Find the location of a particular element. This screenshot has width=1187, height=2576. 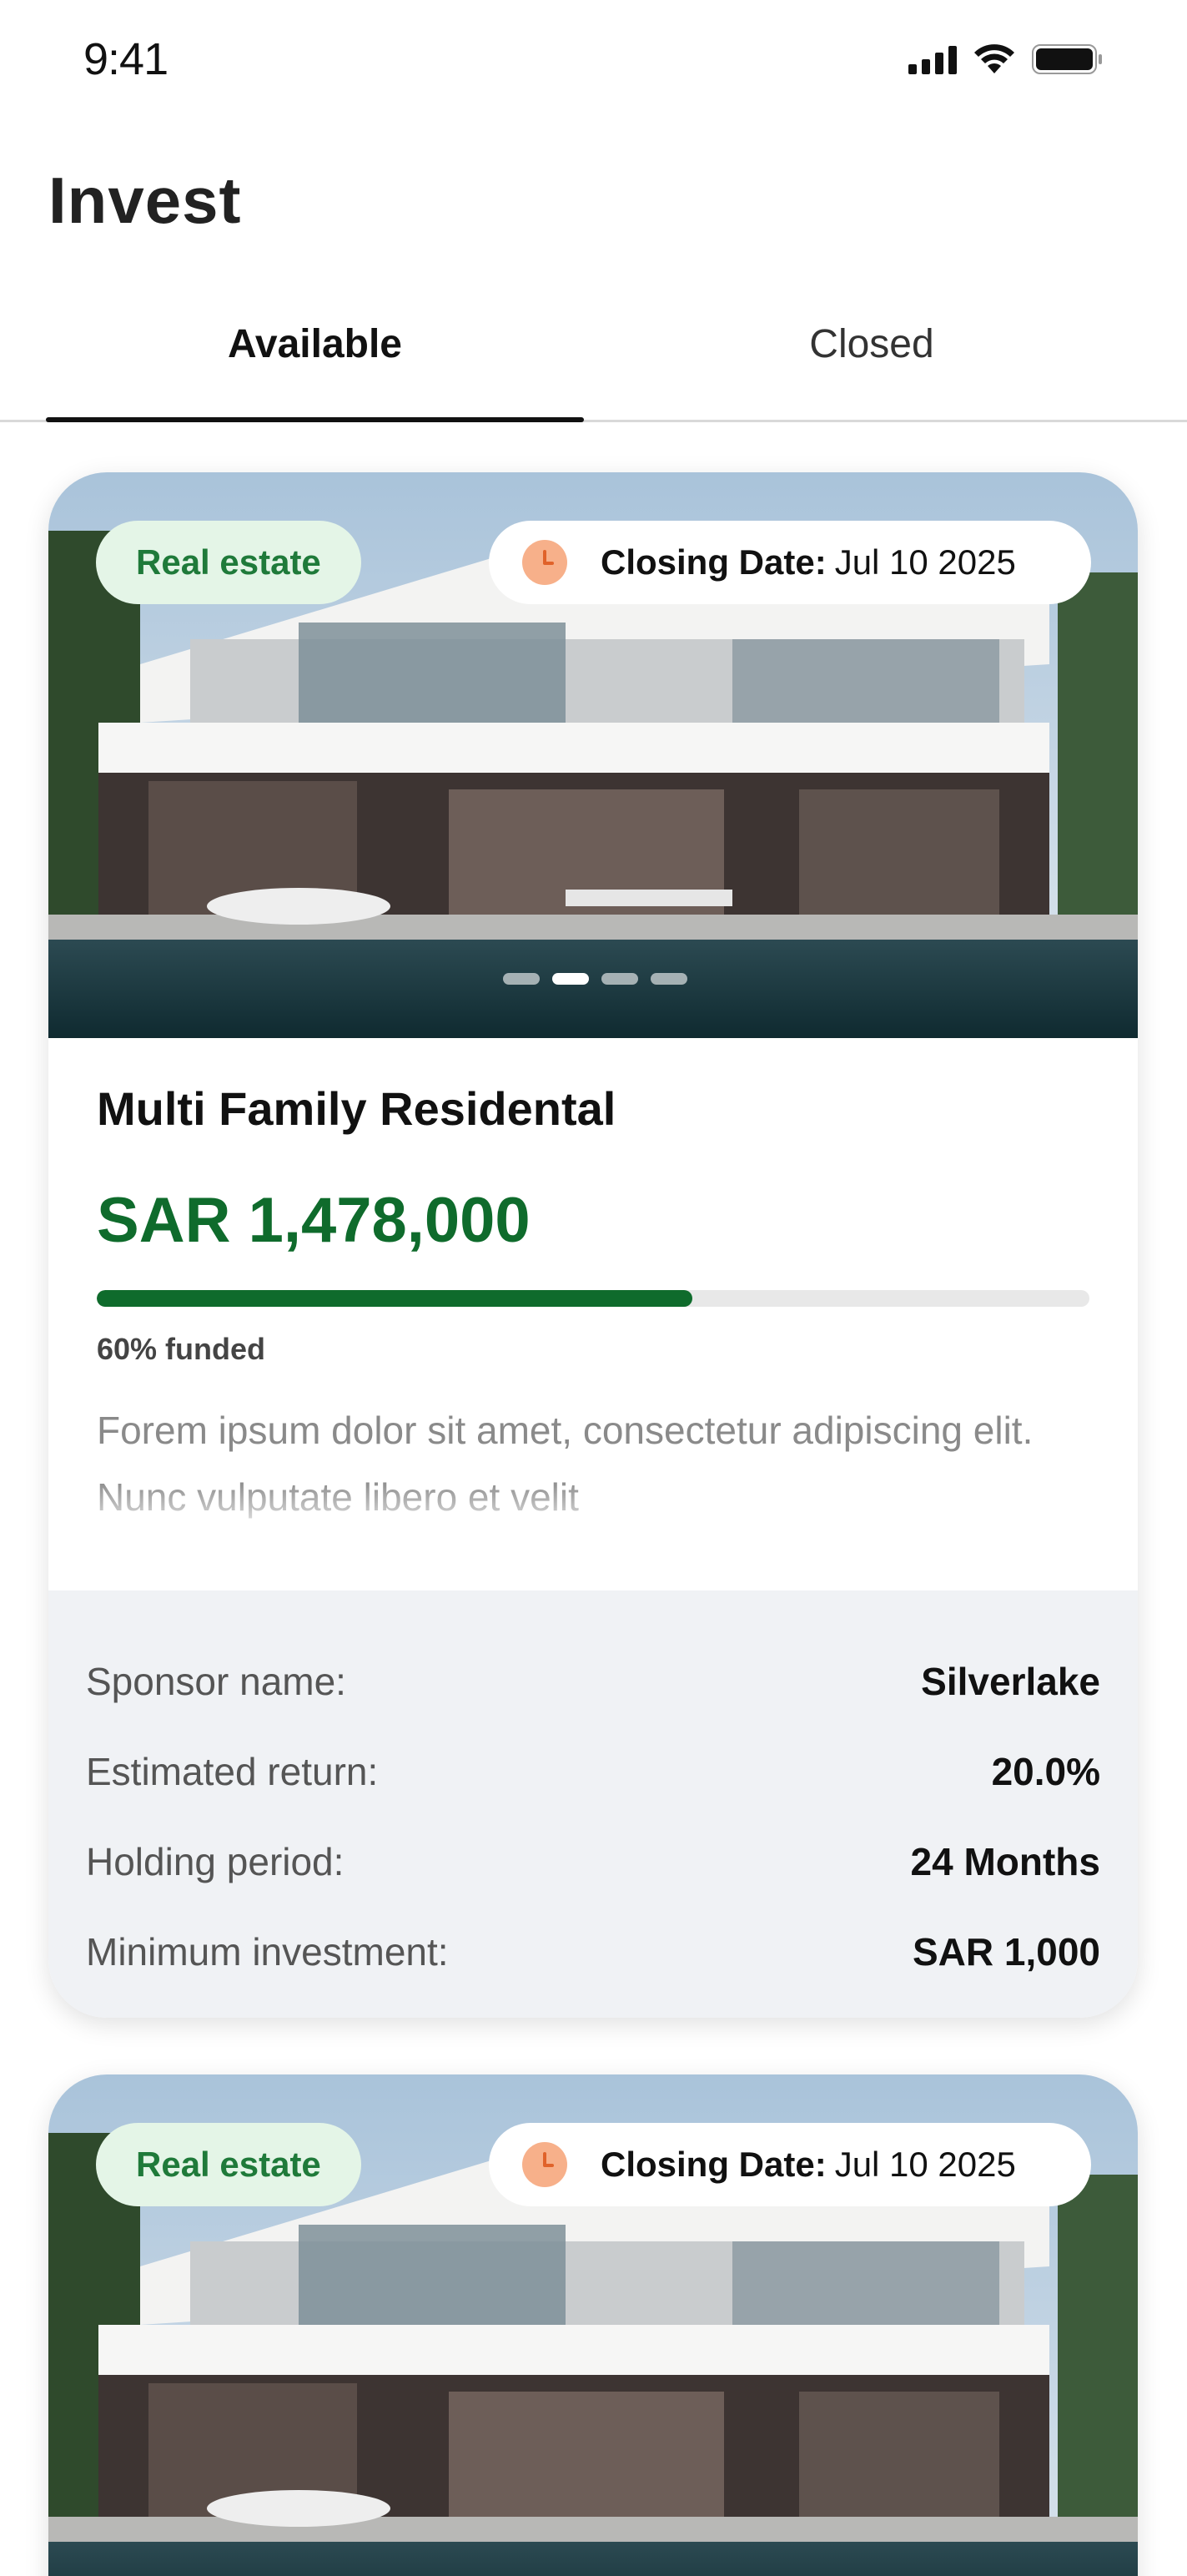

tab-available: Available is located at coordinates (315, 344).